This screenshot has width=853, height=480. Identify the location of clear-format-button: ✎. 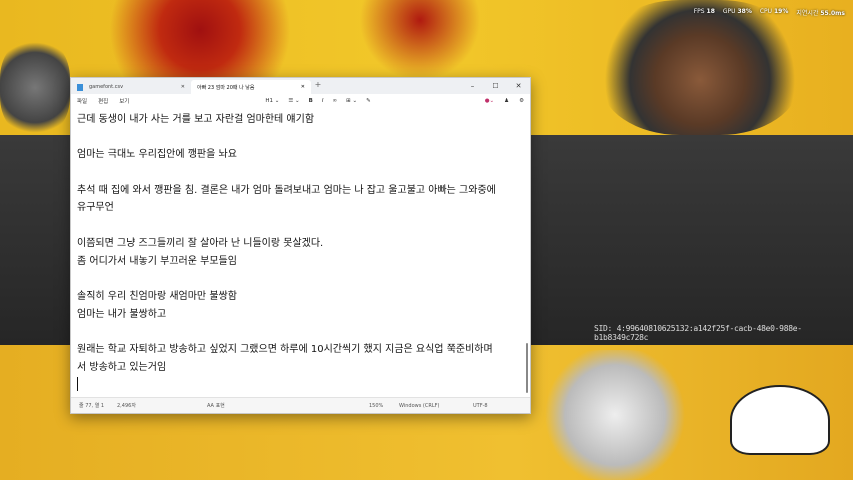
(368, 101).